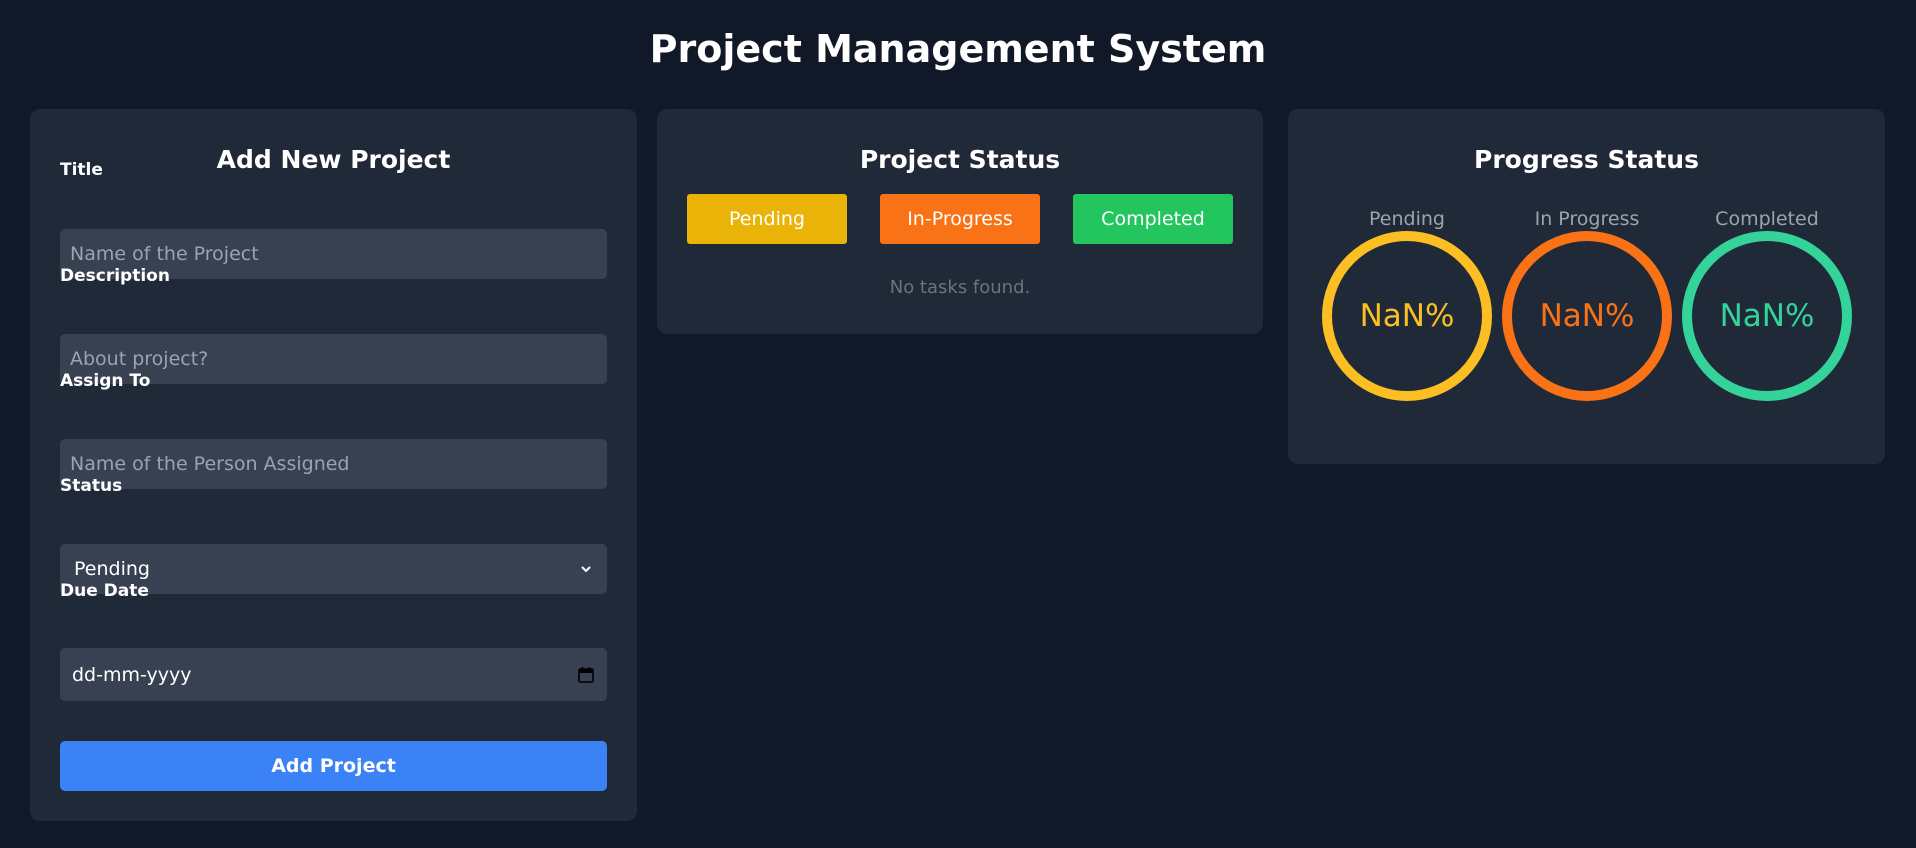 This screenshot has width=1916, height=848. Describe the element at coordinates (586, 675) in the screenshot. I see `calendar-icon` at that location.